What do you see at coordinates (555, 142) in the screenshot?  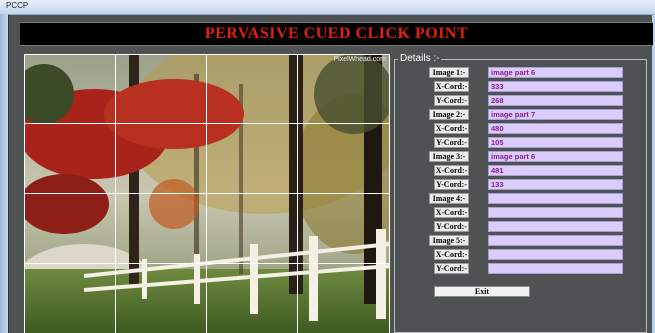 I see `image-2-y-field: 105` at bounding box center [555, 142].